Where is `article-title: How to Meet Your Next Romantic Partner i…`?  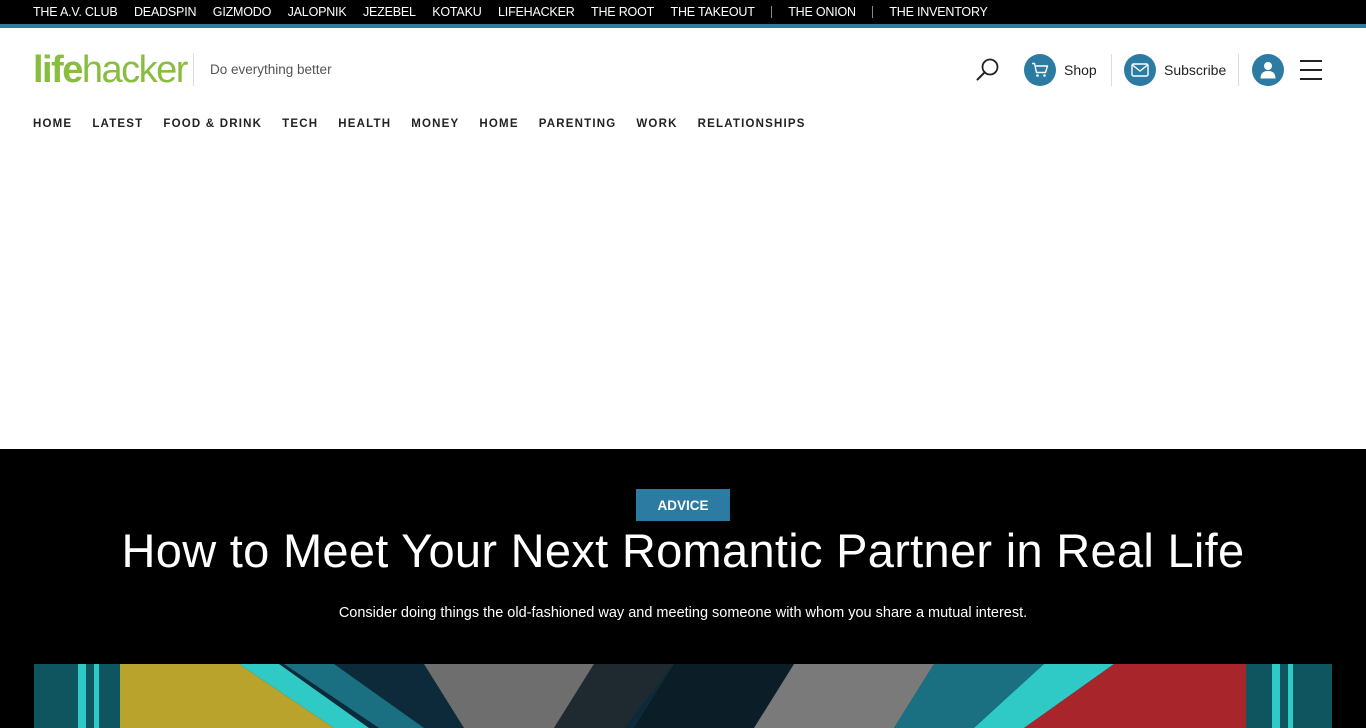 article-title: How to Meet Your Next Romantic Partner i… is located at coordinates (683, 550).